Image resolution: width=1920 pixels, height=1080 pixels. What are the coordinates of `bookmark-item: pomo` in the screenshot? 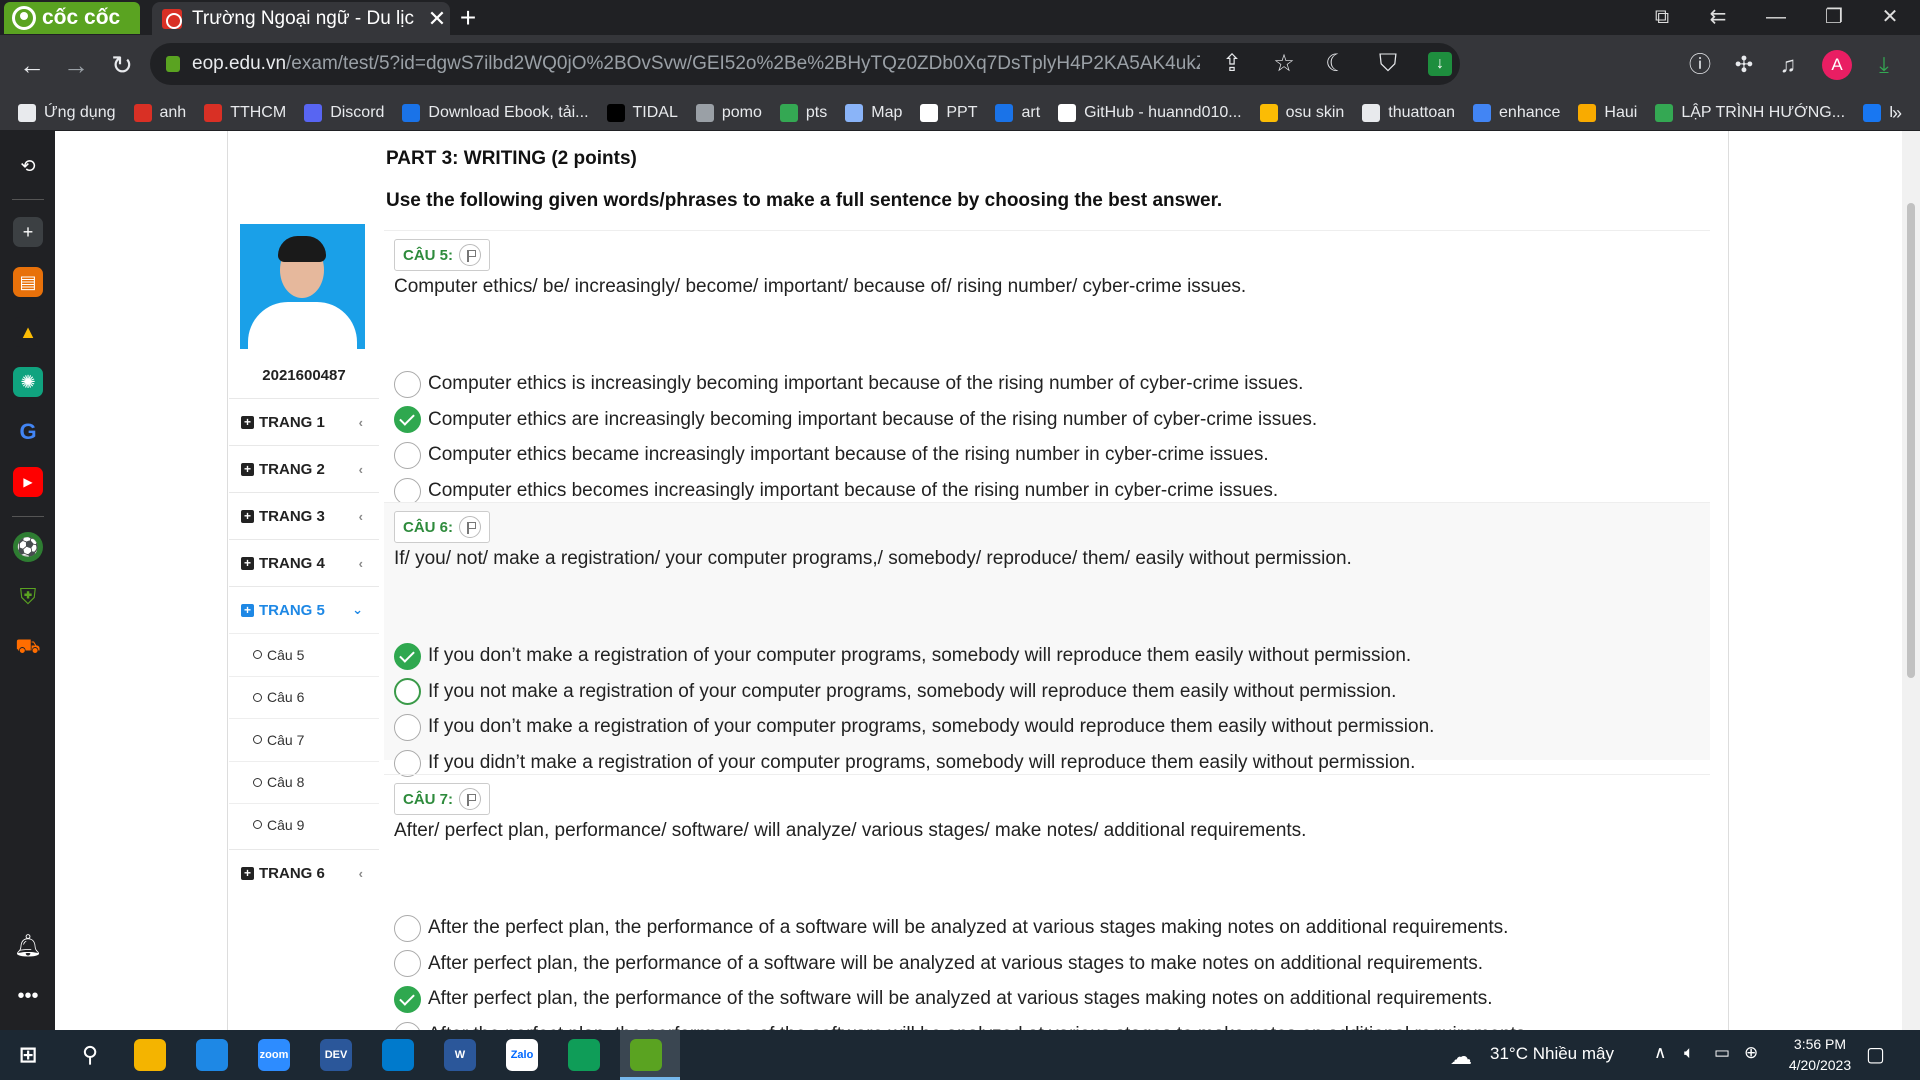 It's located at (728, 112).